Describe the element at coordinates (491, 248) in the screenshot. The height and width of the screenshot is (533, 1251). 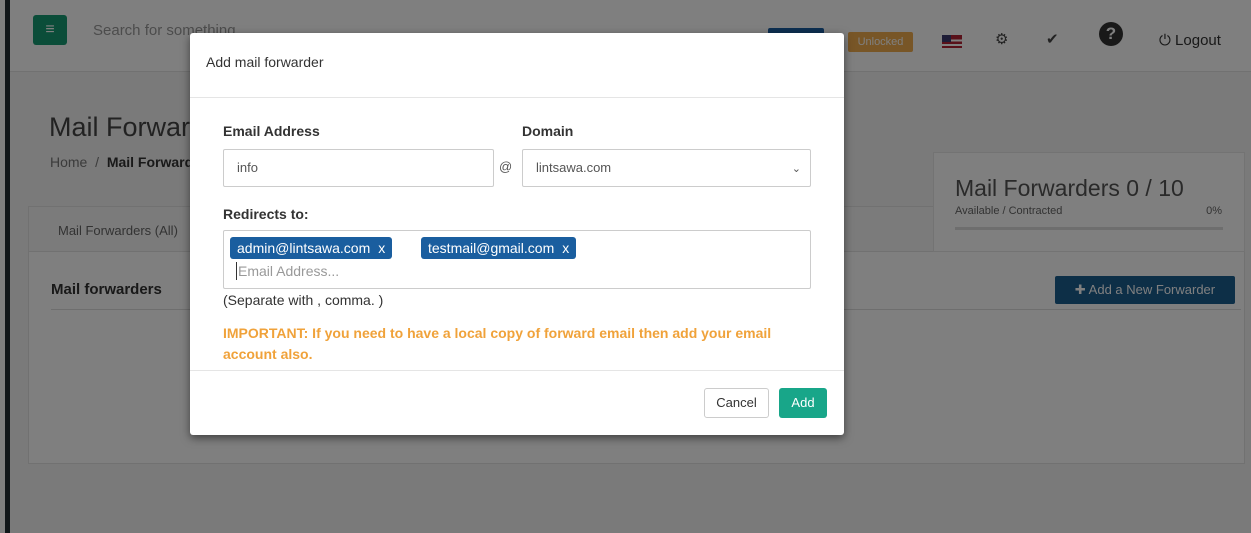
I see `email-tag-label: testmail@gmail.com` at that location.